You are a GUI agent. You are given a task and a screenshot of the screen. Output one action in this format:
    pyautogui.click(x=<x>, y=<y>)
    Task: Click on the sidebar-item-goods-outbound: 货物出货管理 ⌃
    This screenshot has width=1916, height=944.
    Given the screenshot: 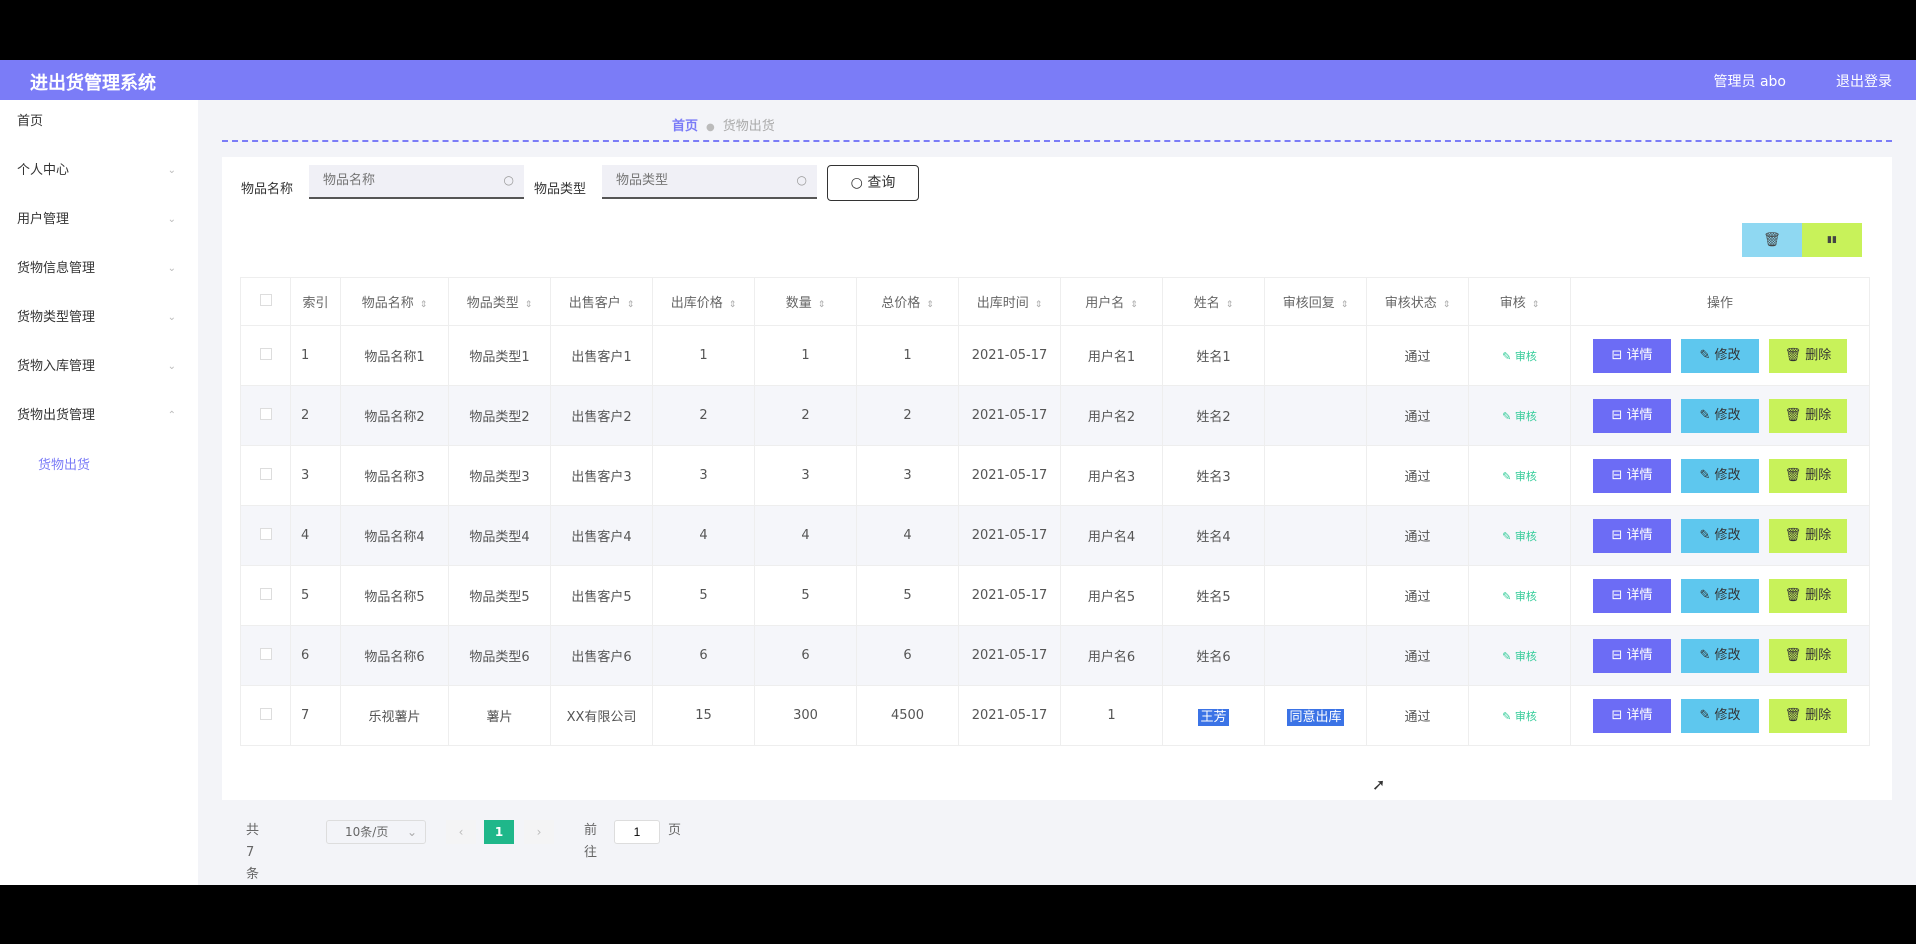 What is the action you would take?
    pyautogui.click(x=99, y=416)
    